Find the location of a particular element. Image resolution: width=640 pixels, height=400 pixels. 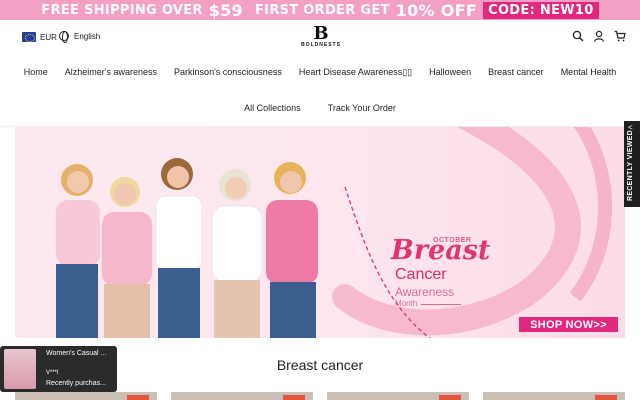

account-icon is located at coordinates (599, 36).